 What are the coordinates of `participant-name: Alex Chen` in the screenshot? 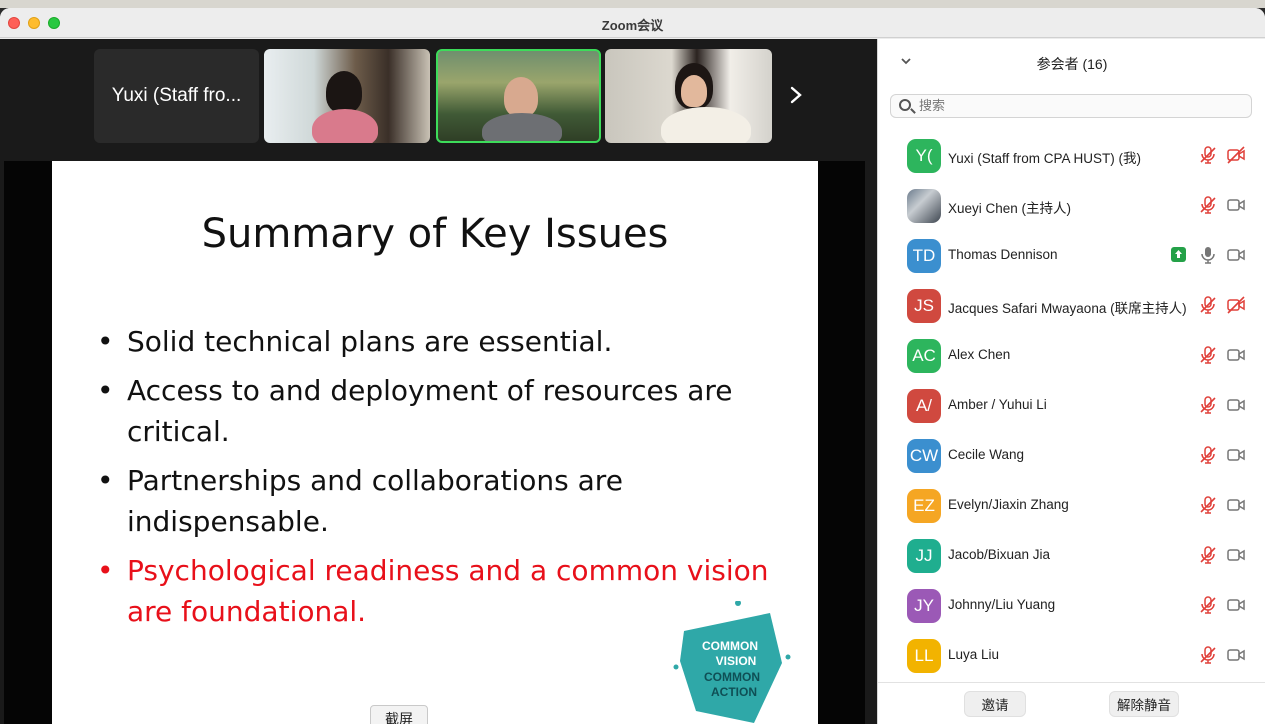 It's located at (979, 354).